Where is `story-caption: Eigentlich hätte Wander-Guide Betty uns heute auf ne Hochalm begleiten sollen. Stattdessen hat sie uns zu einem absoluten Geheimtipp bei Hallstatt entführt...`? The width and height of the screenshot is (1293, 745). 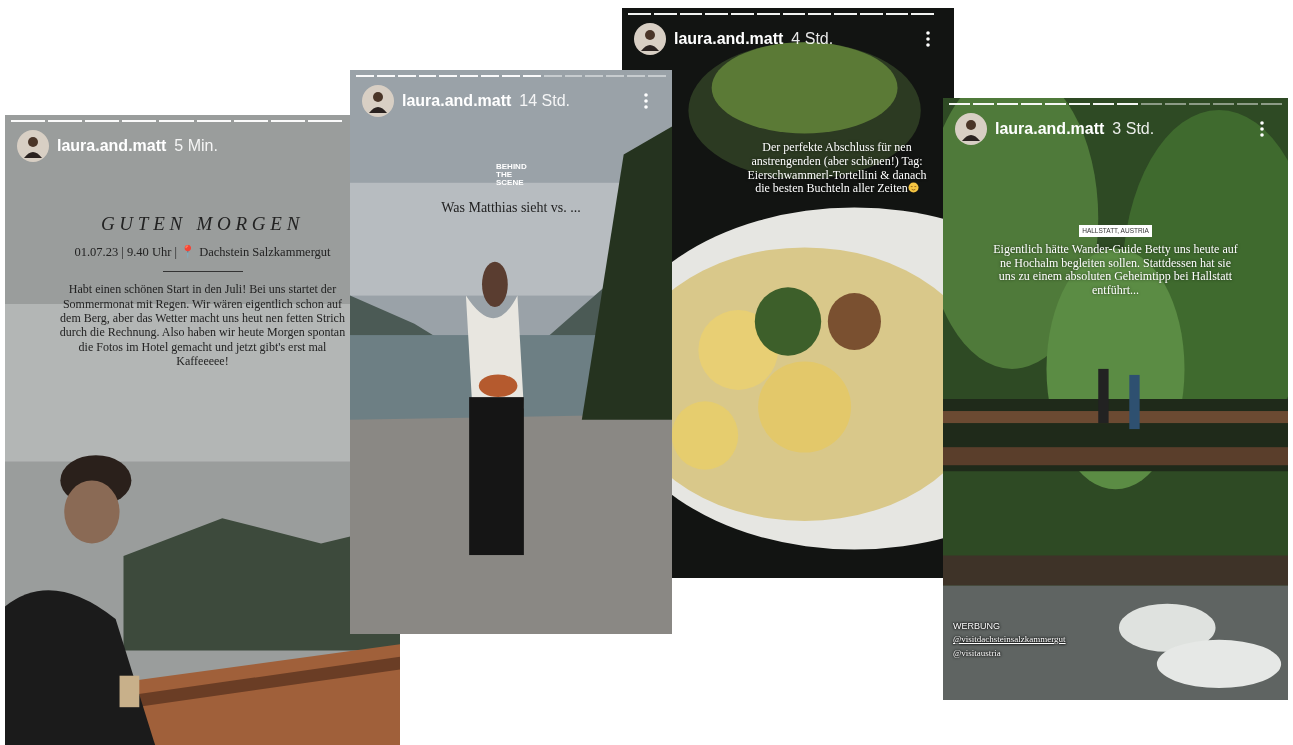 story-caption: Eigentlich hätte Wander-Guide Betty uns heute auf ne Hochalm begleiten sollen. Stattdessen hat sie uns zu einem absoluten Geheimtipp bei Hallstatt entführt... is located at coordinates (1115, 270).